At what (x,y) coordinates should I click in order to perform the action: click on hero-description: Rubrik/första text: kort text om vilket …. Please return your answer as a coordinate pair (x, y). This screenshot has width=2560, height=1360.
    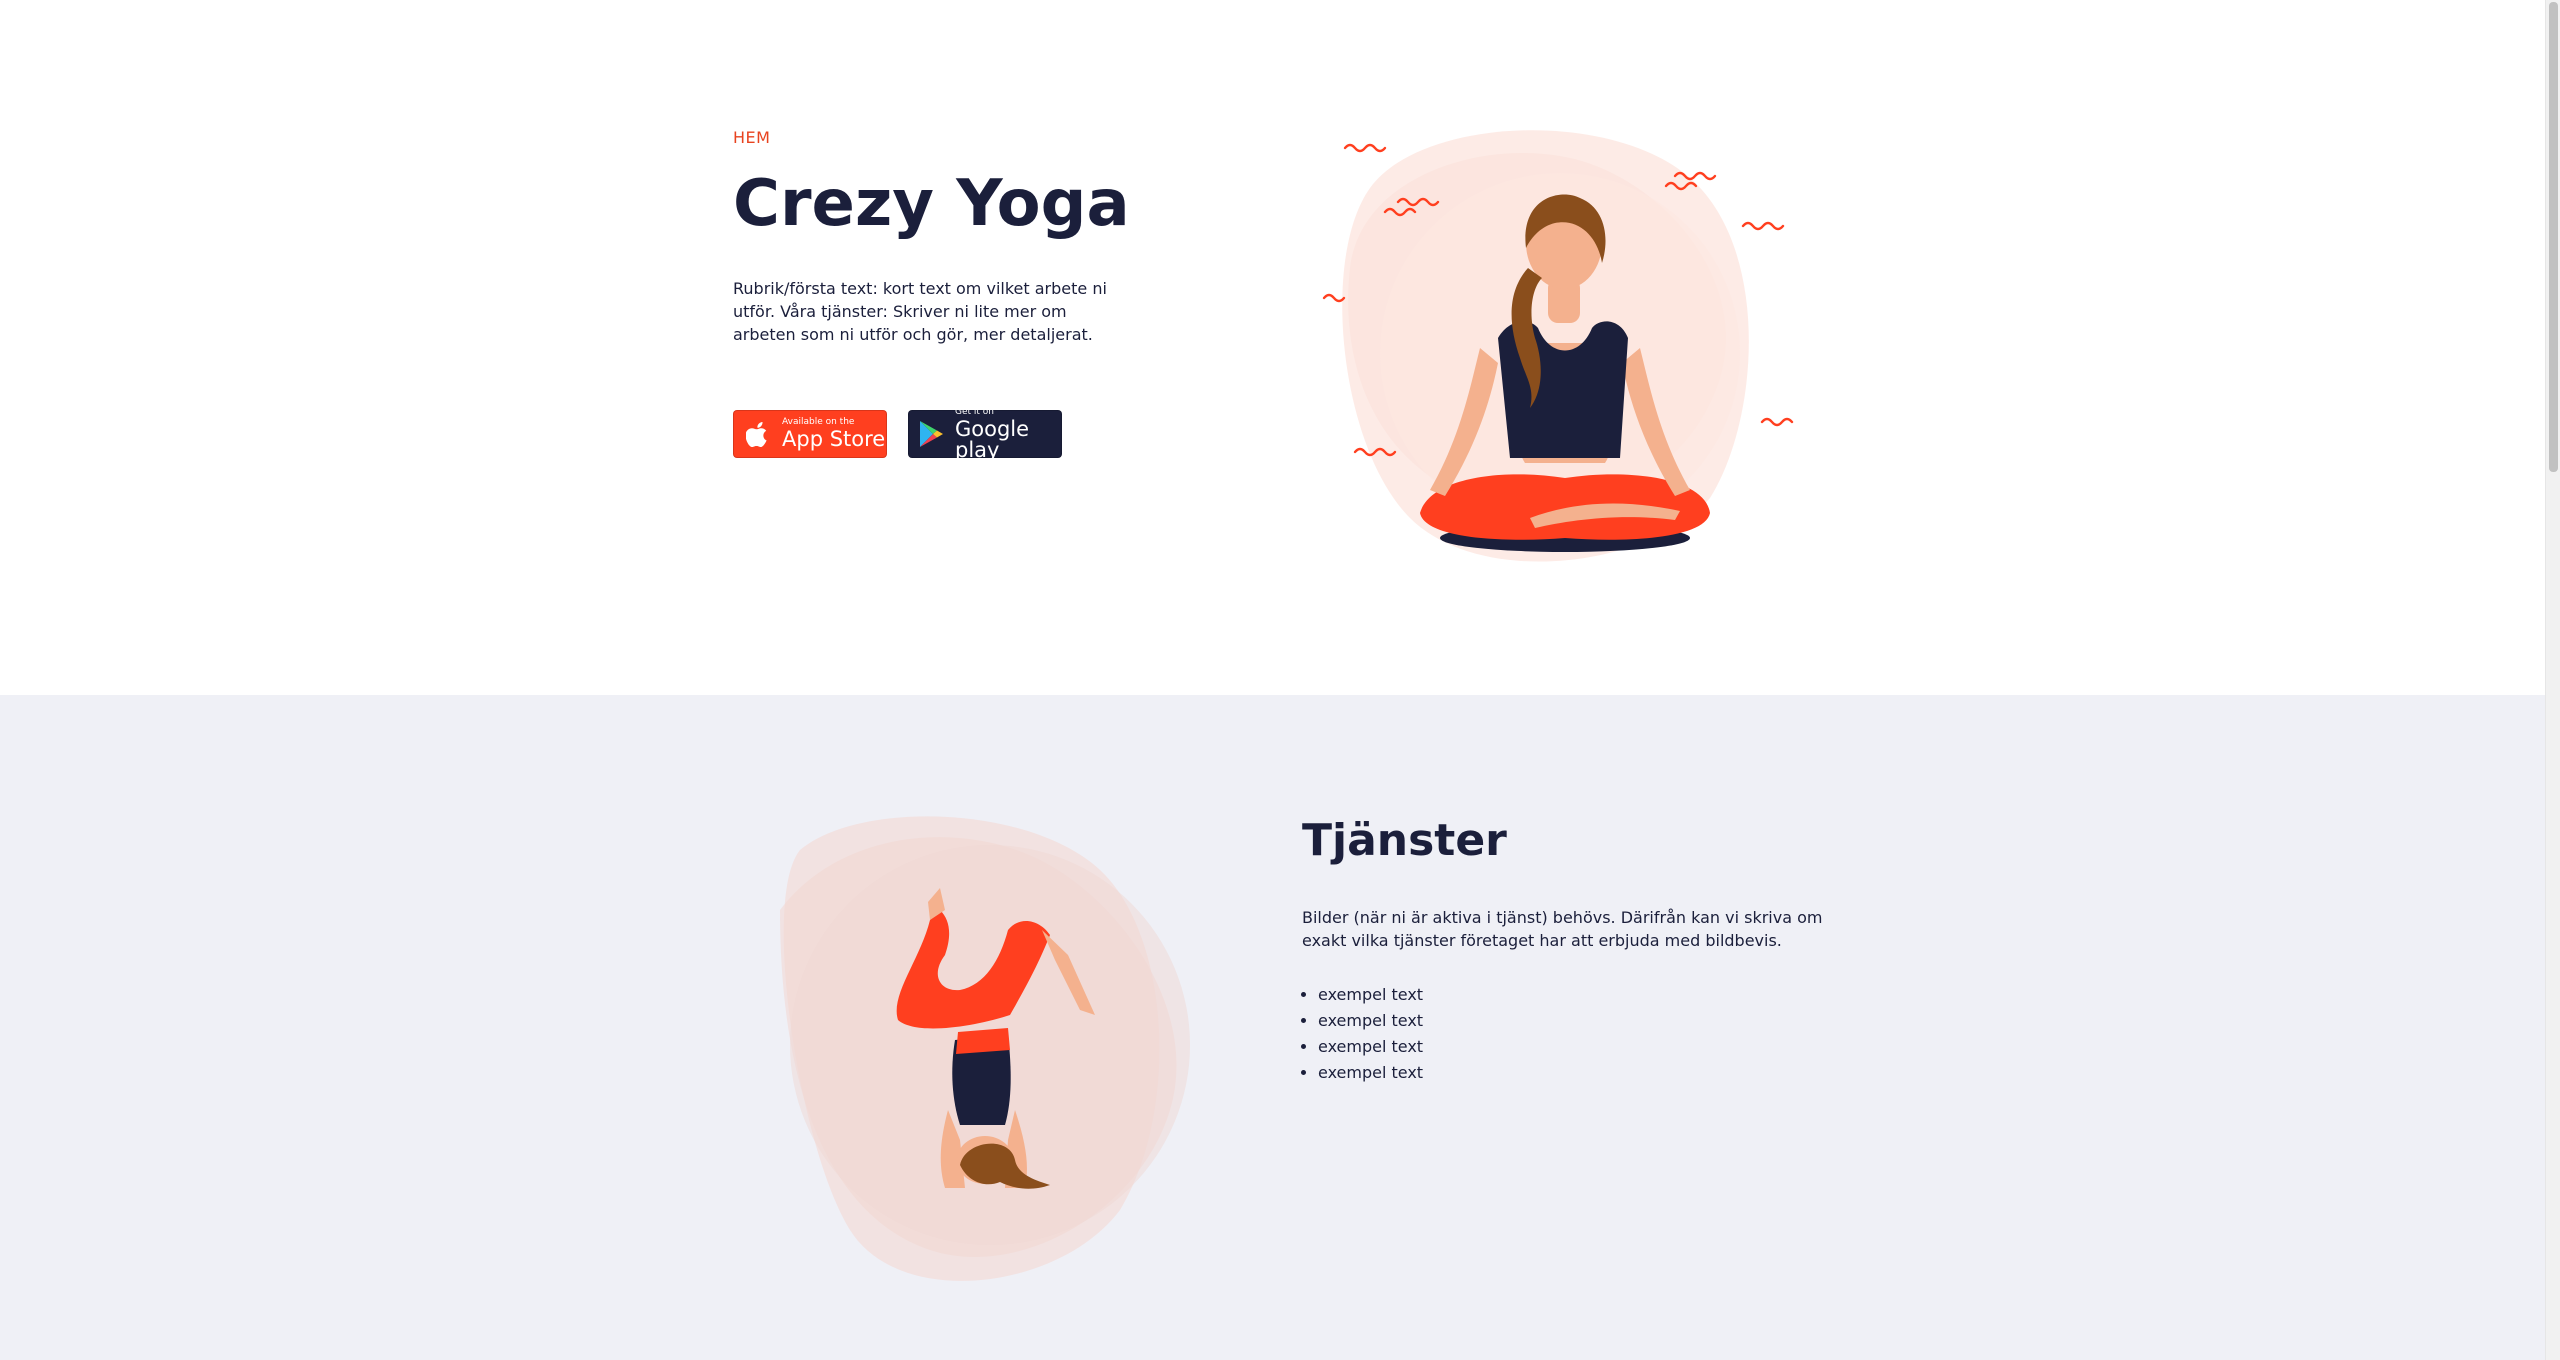
    Looking at the image, I should click on (920, 312).